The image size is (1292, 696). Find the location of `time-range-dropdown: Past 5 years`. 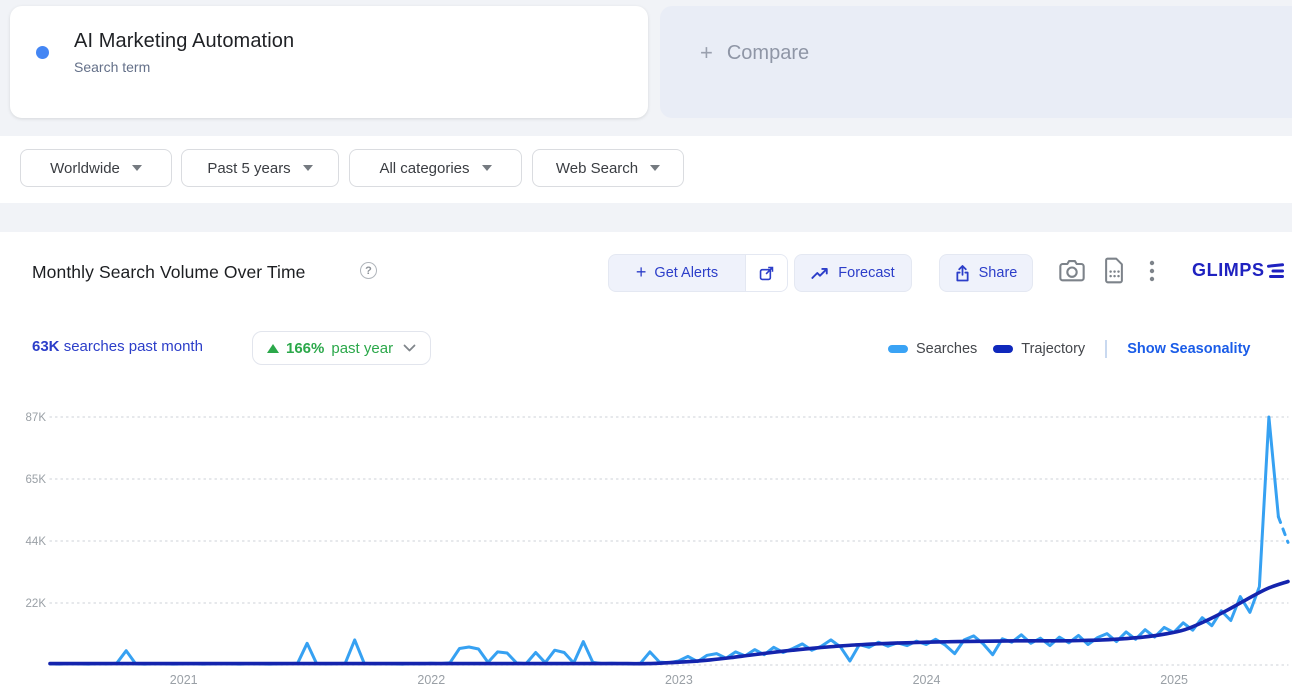

time-range-dropdown: Past 5 years is located at coordinates (260, 168).